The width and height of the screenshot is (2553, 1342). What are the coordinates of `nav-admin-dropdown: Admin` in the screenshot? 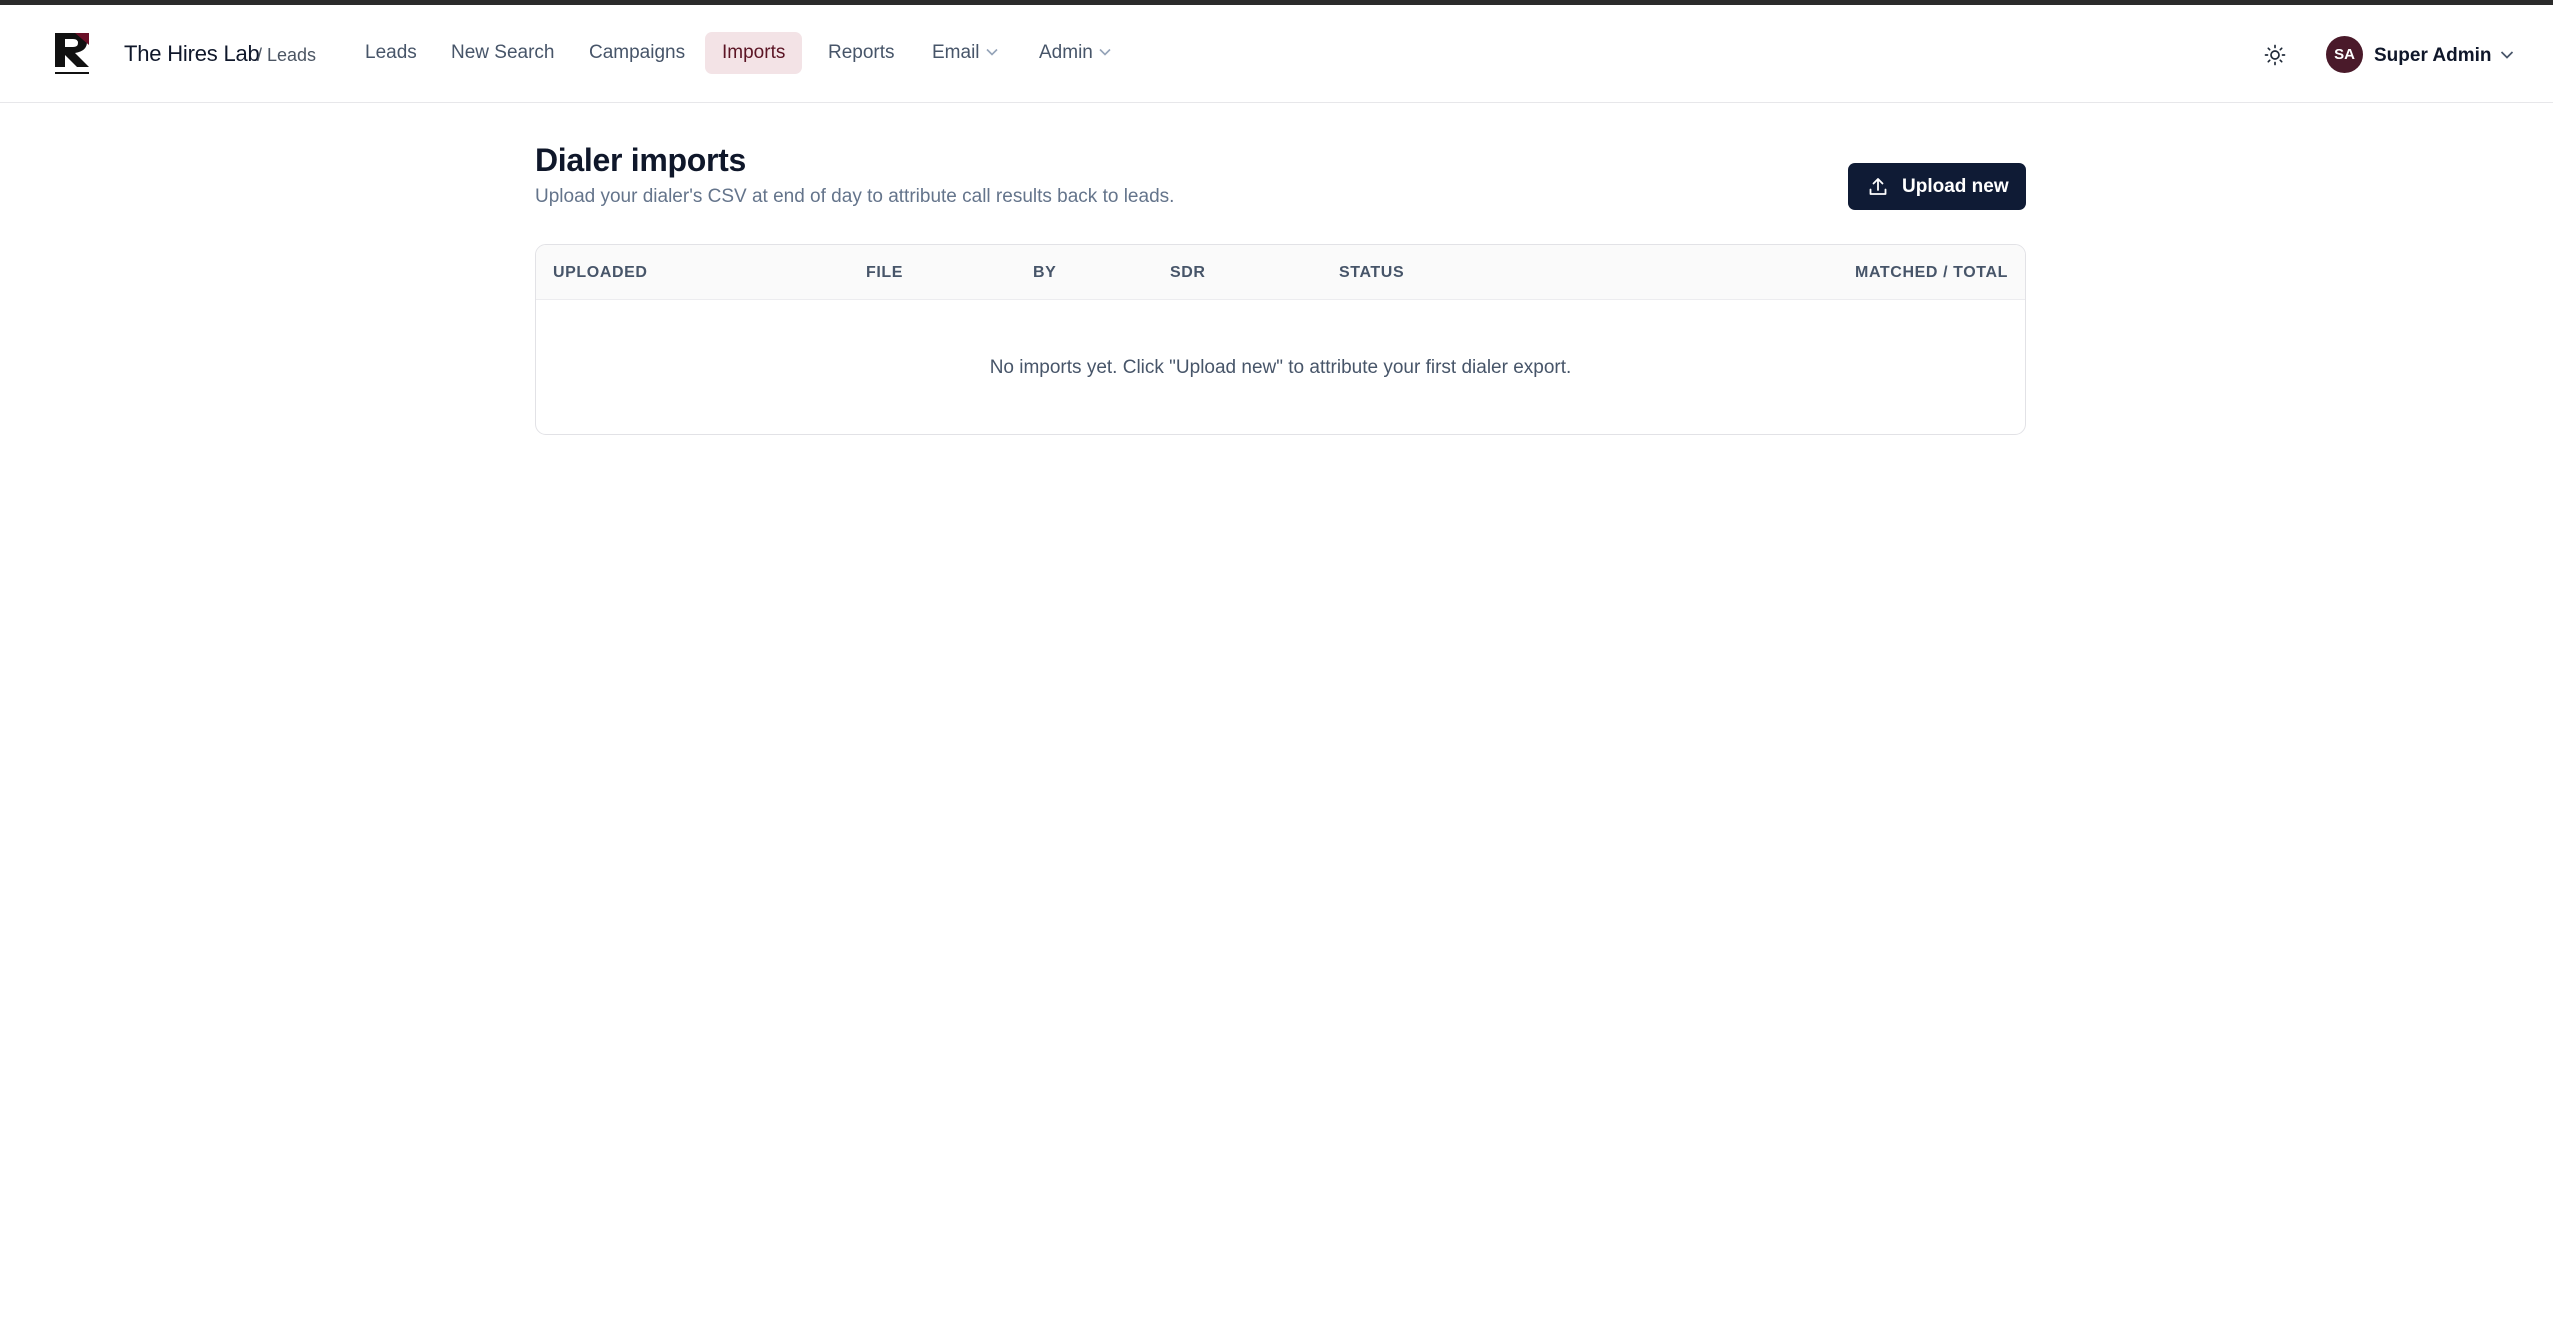 It's located at (1075, 53).